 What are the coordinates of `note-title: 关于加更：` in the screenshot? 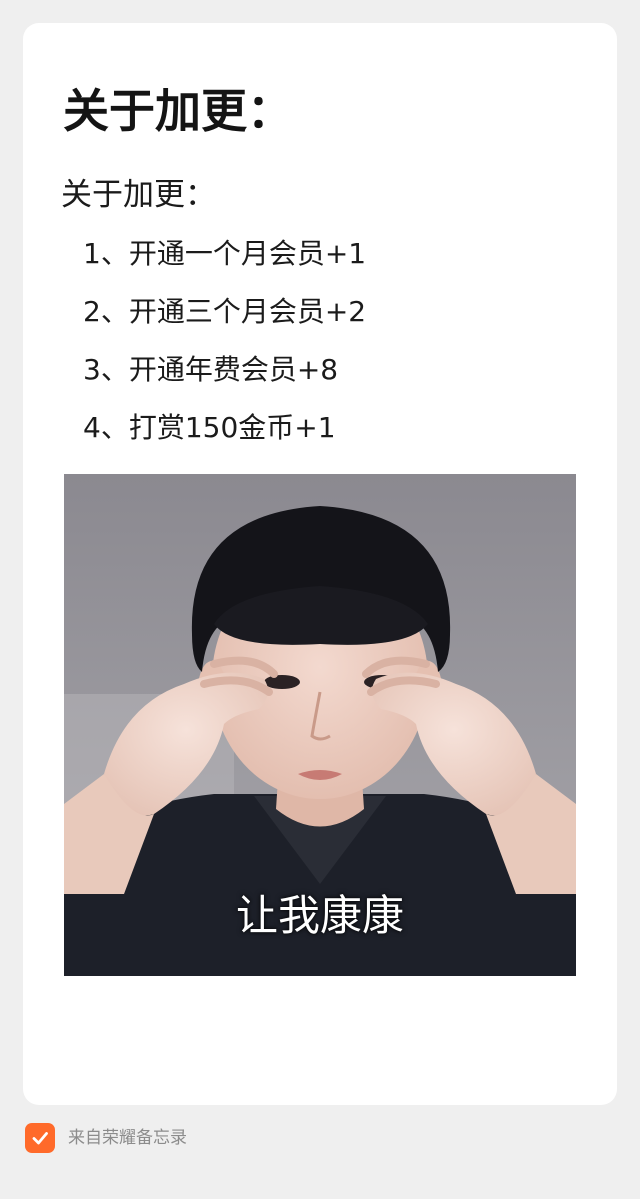 It's located at (178, 111).